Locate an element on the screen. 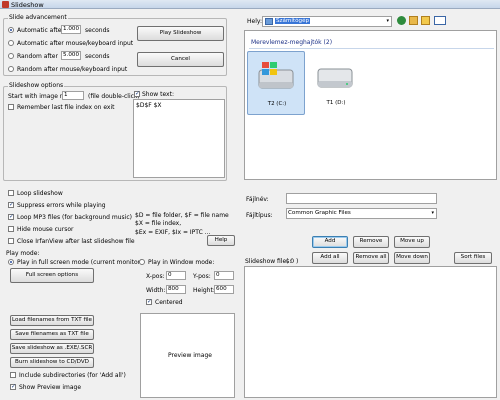  xpos-input: 0 is located at coordinates (176, 275).